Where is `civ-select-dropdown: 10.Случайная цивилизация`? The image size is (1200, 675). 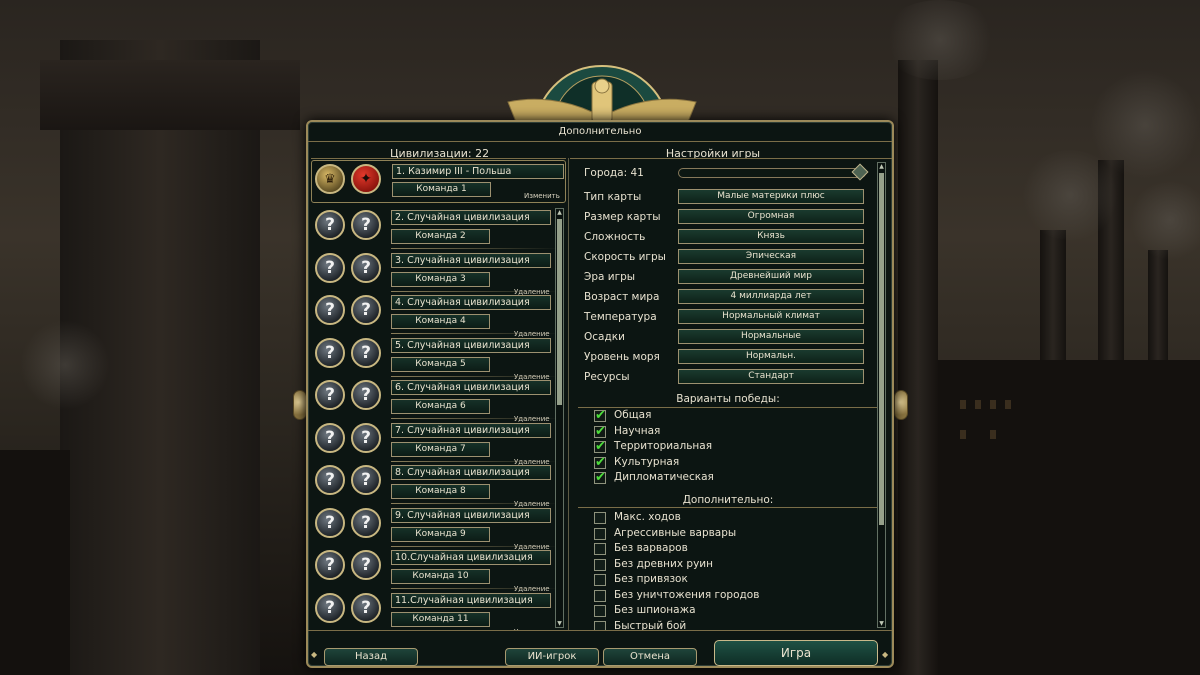
civ-select-dropdown: 10.Случайная цивилизация is located at coordinates (471, 557).